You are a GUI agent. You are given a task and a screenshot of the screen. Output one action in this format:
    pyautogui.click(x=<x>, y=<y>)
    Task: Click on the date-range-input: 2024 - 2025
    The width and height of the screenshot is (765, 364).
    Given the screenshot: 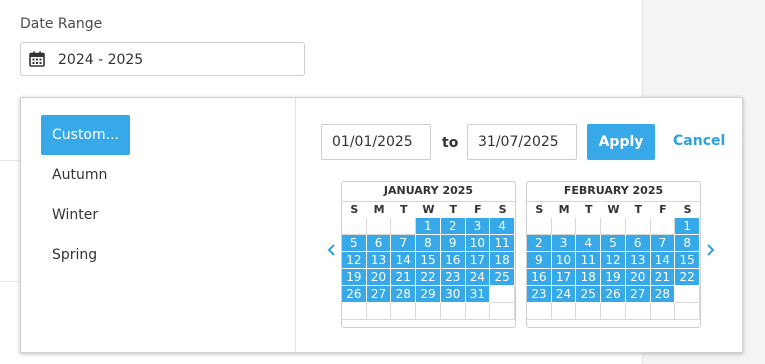 What is the action you would take?
    pyautogui.click(x=162, y=59)
    